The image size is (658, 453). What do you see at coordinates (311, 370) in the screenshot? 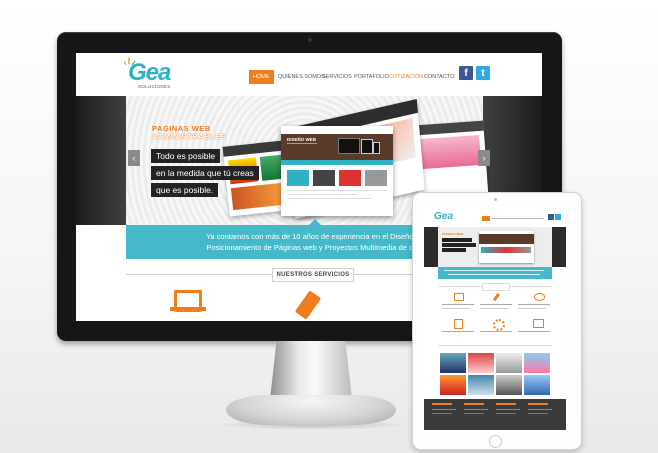
I see `monitor-stand` at bounding box center [311, 370].